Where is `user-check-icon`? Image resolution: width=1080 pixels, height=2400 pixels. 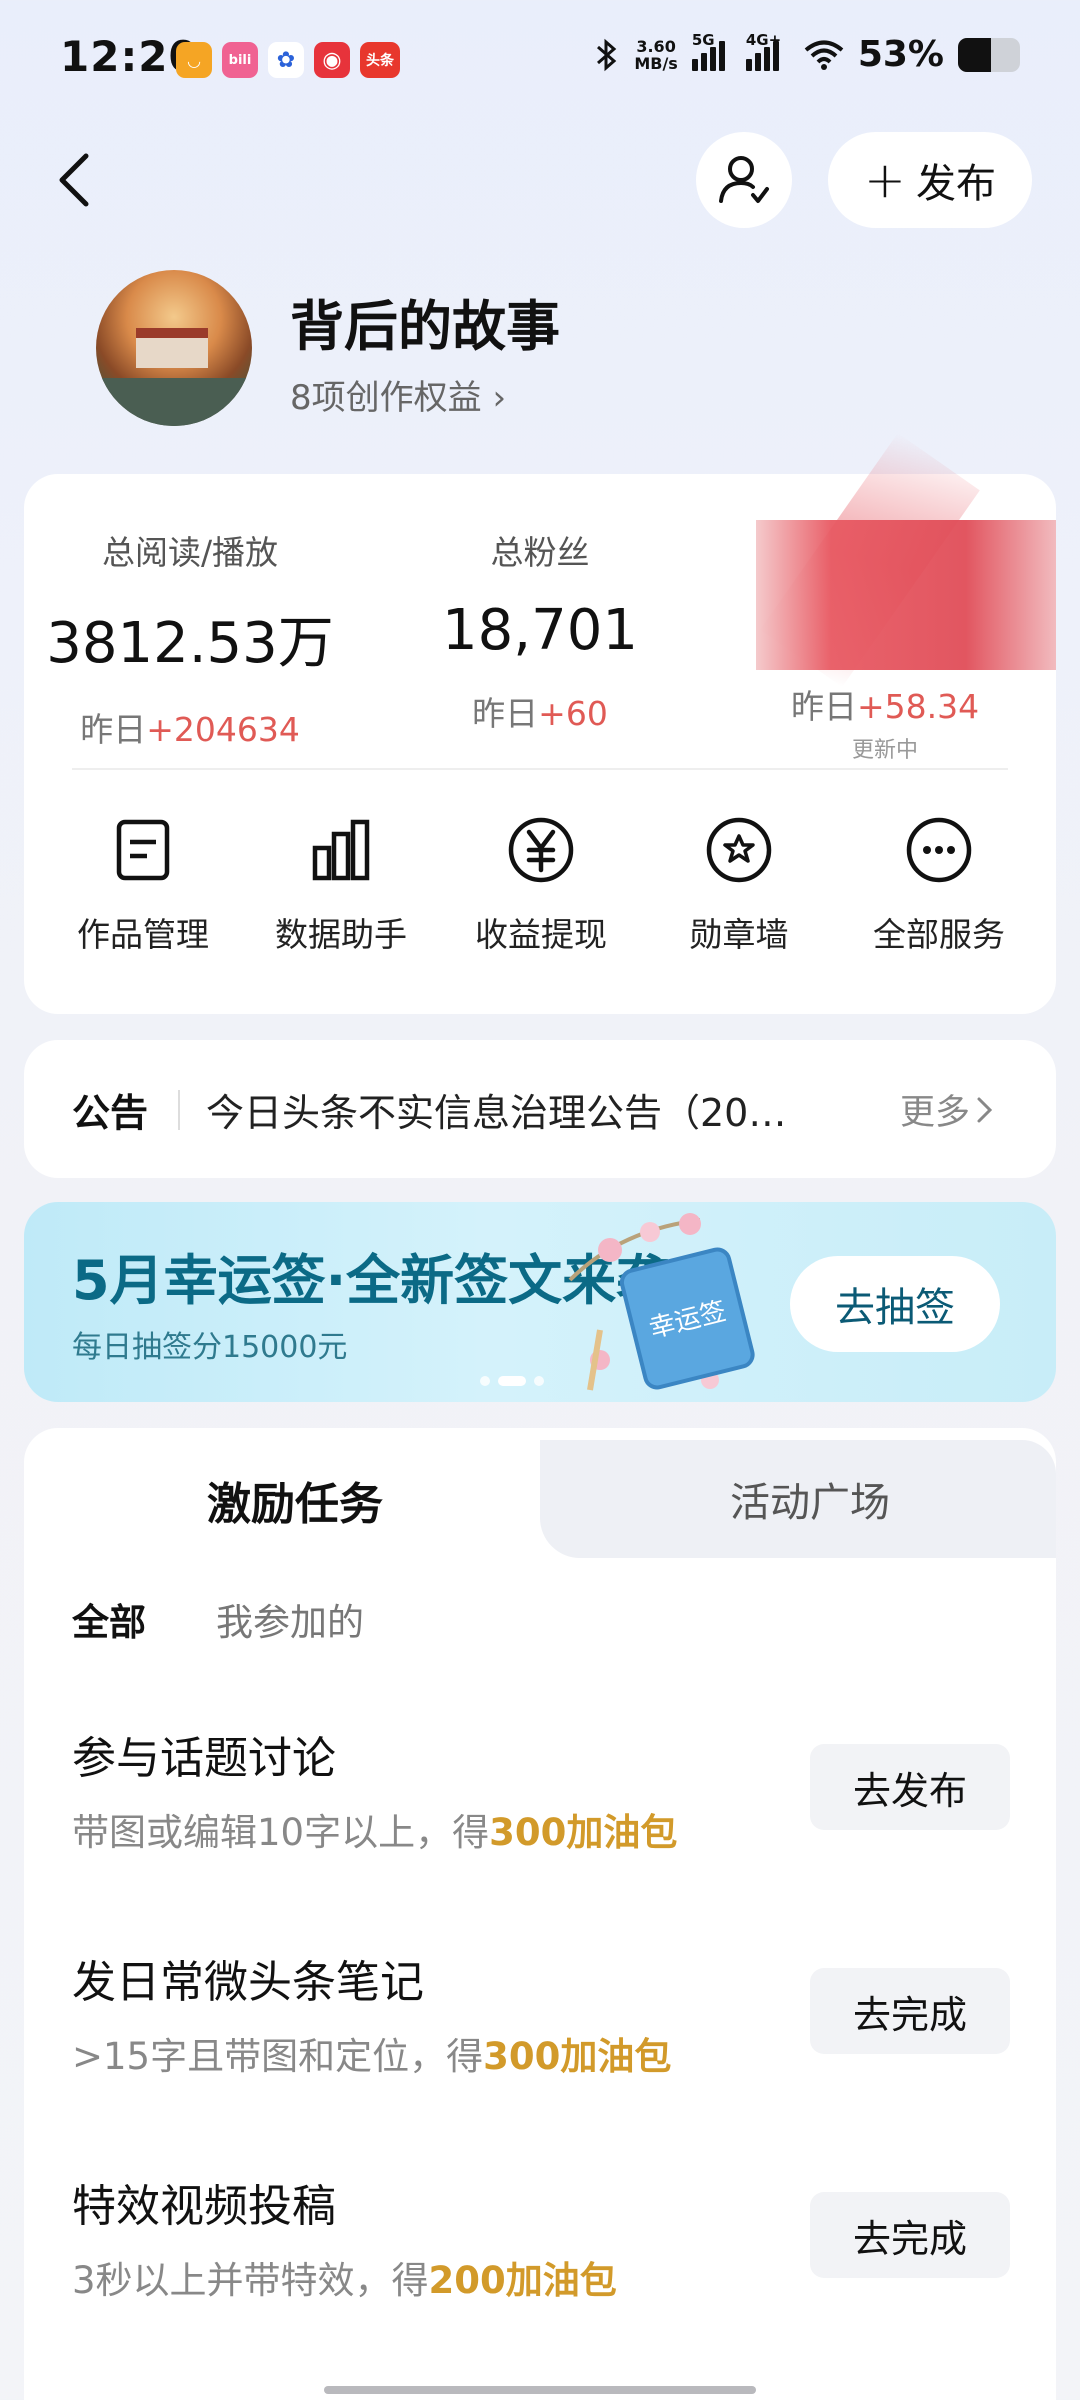
user-check-icon is located at coordinates (744, 179).